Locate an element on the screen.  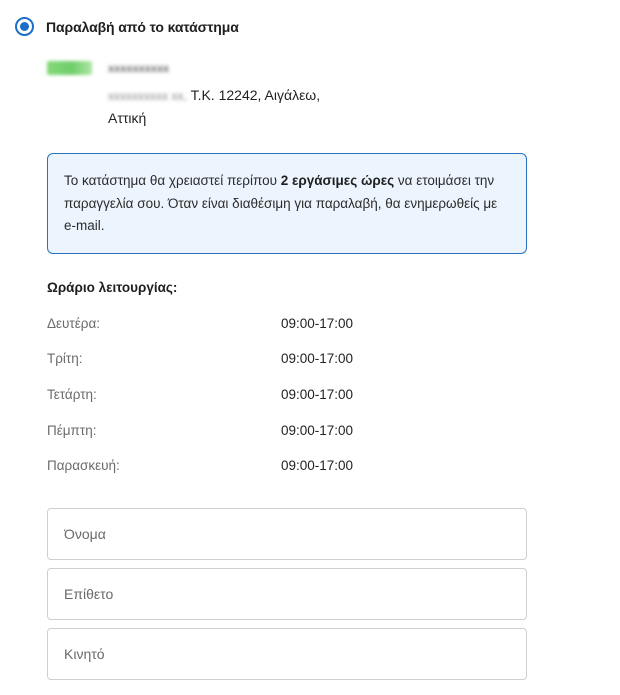
first-name-field is located at coordinates (287, 534).